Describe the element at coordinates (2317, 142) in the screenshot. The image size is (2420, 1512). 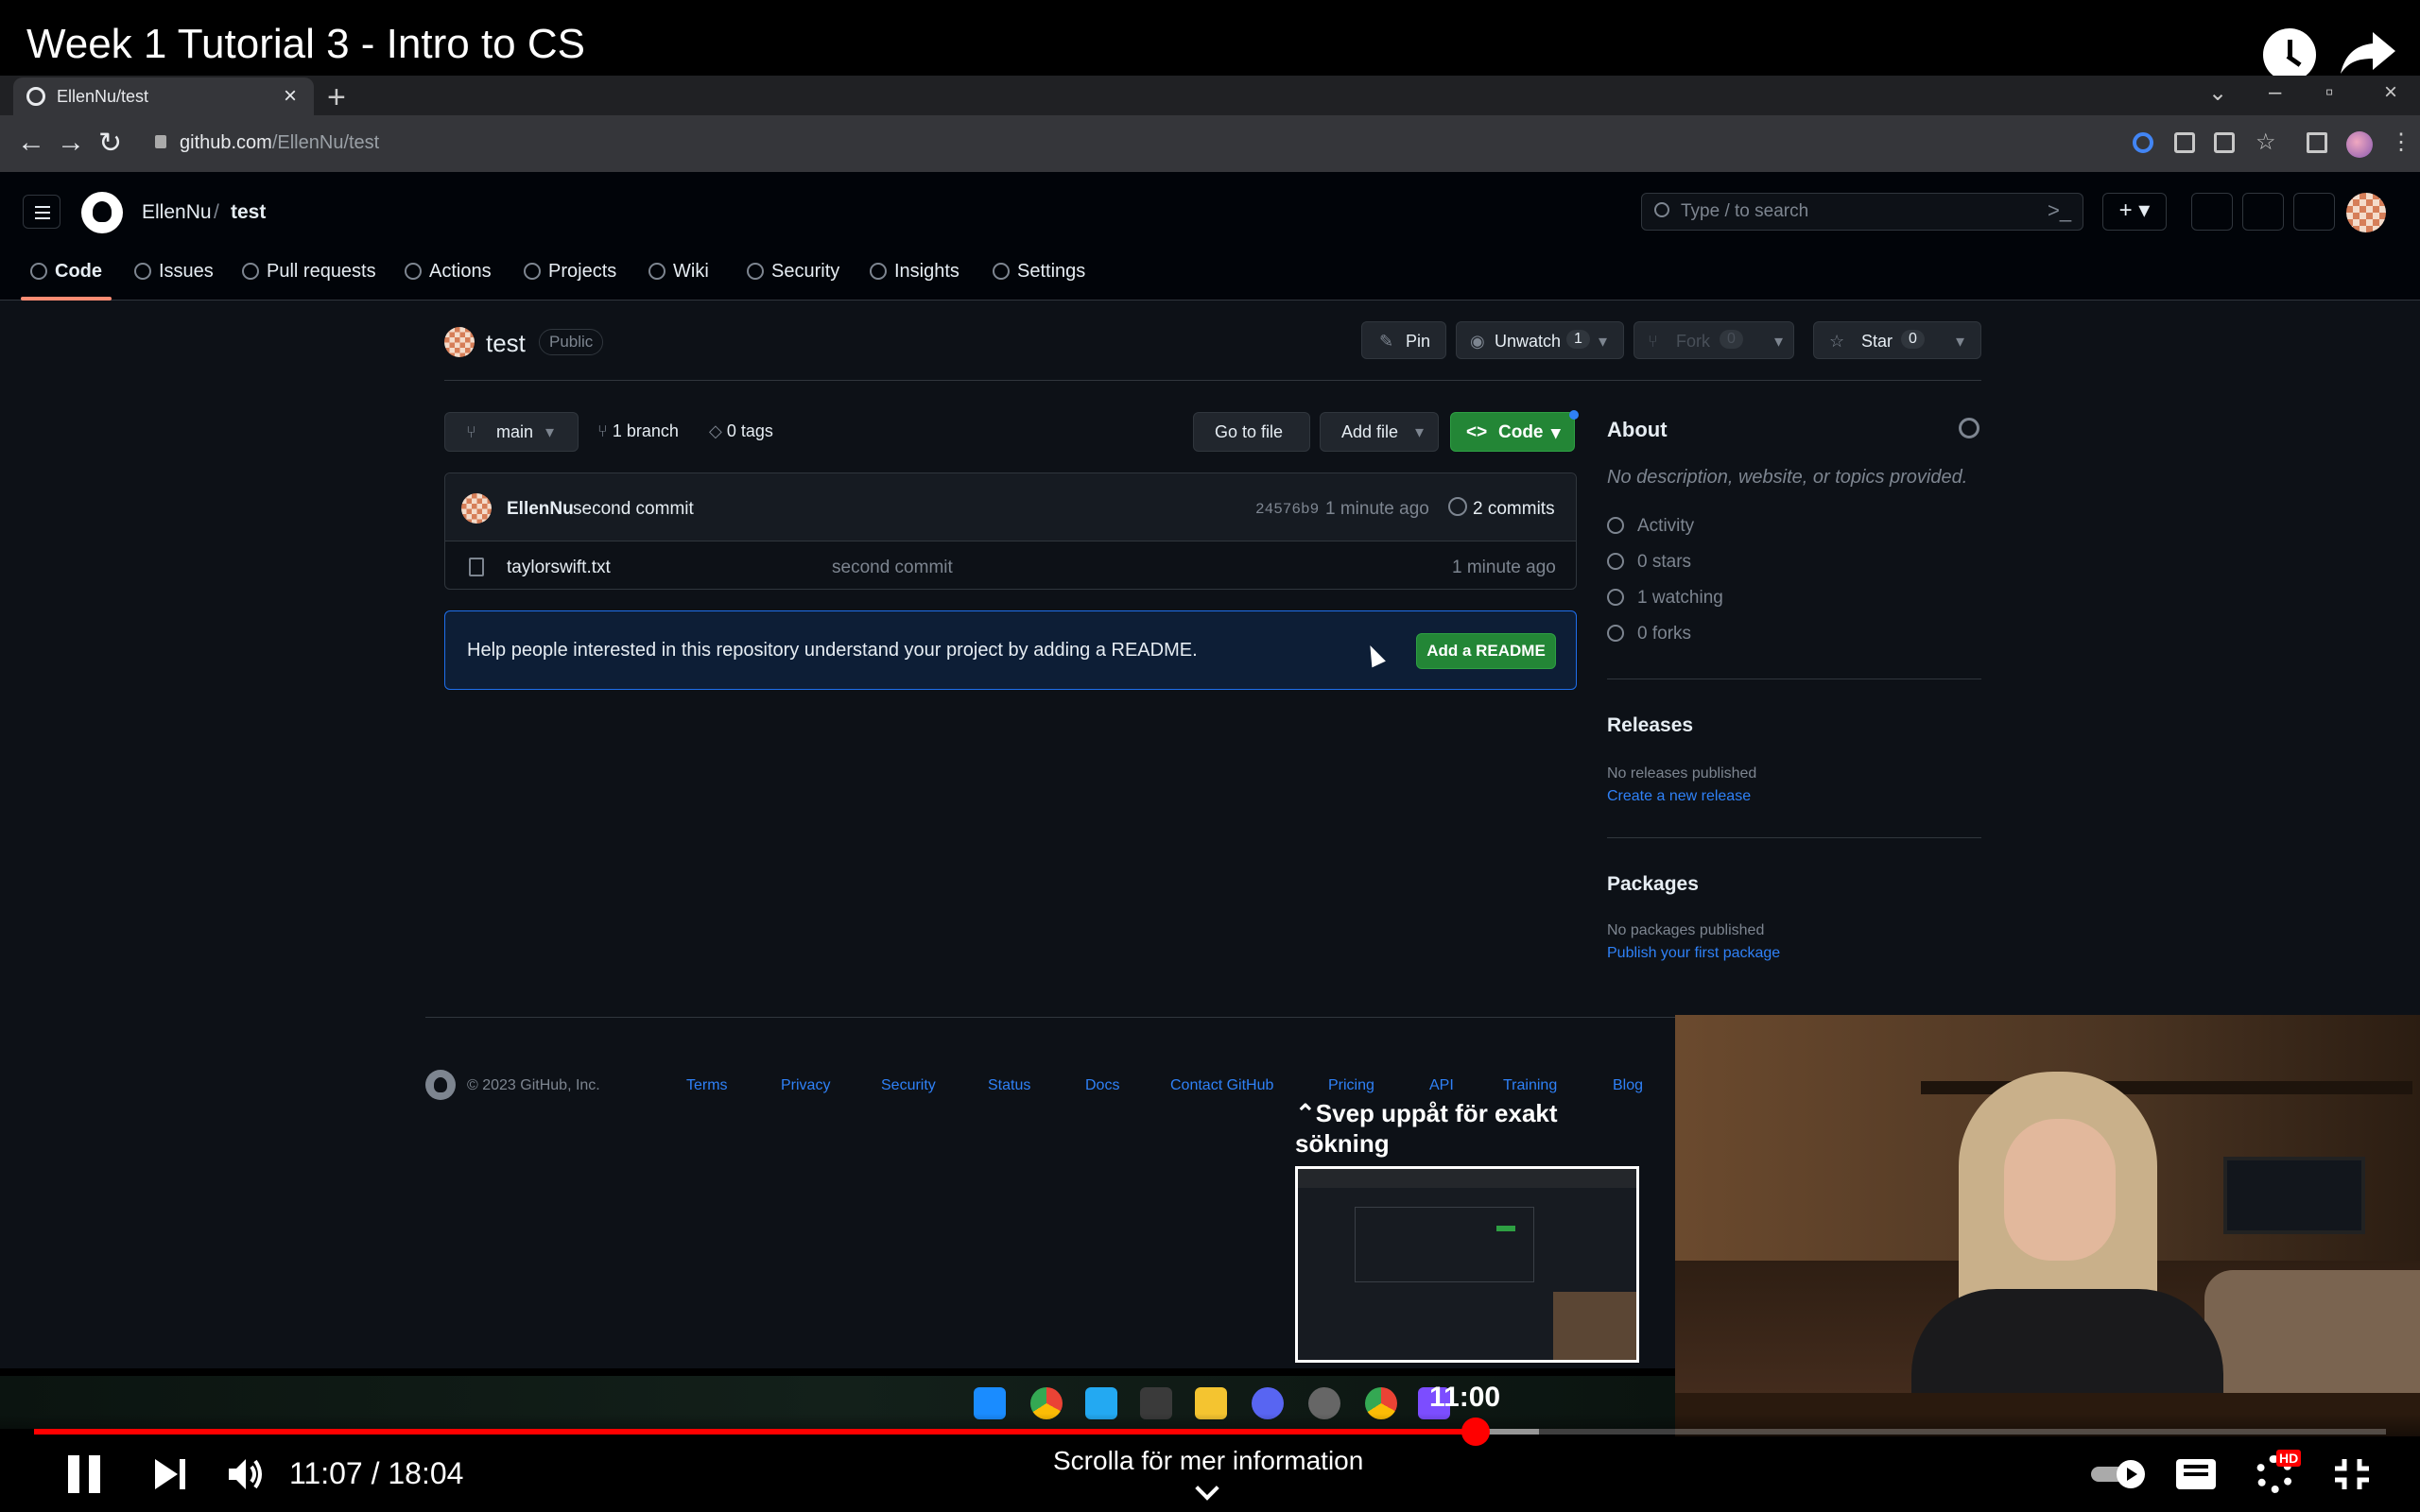
I see `side-panel-icon` at that location.